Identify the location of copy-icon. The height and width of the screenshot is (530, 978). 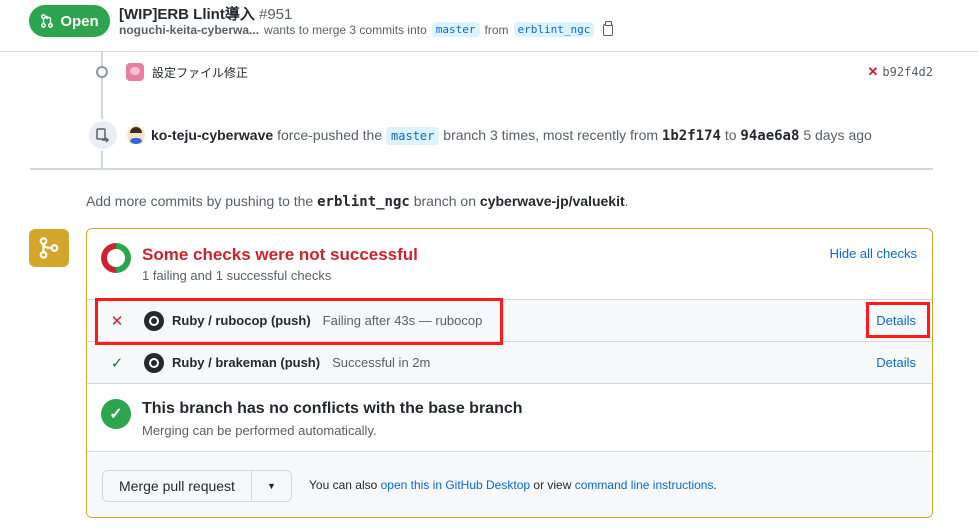
(608, 28).